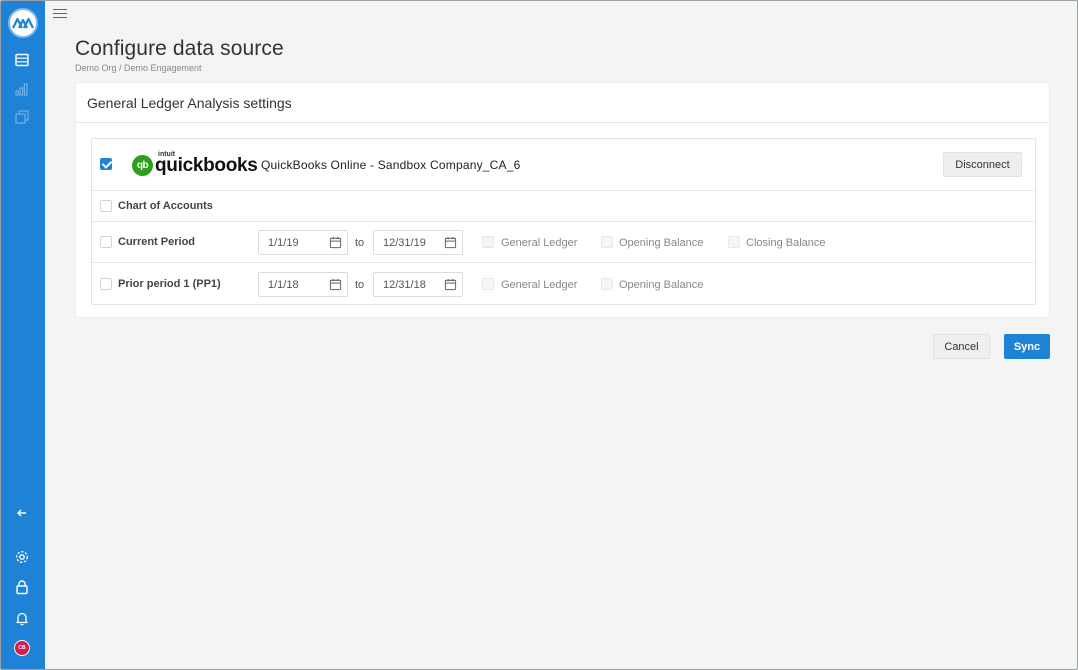 This screenshot has width=1078, height=670. I want to click on date-value: 12/31/18, so click(404, 284).